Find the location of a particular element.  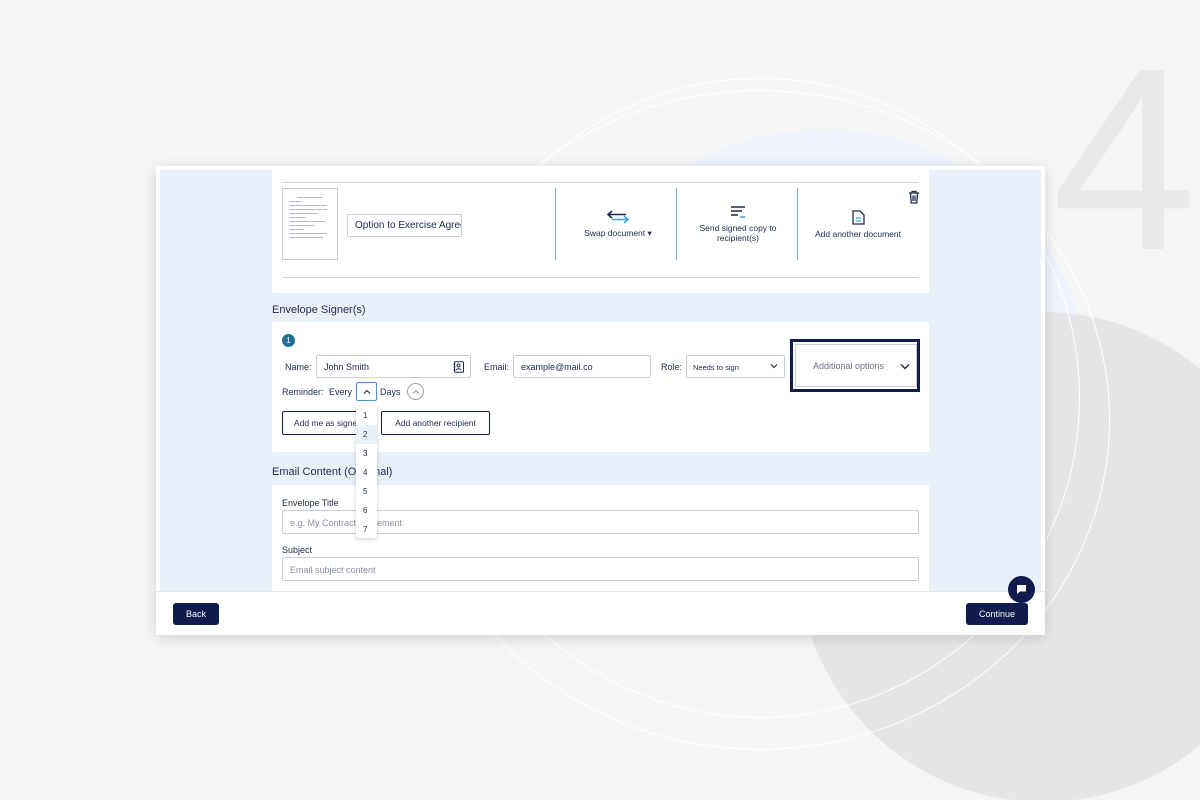

caret-down-icon: ▾ is located at coordinates (649, 232).